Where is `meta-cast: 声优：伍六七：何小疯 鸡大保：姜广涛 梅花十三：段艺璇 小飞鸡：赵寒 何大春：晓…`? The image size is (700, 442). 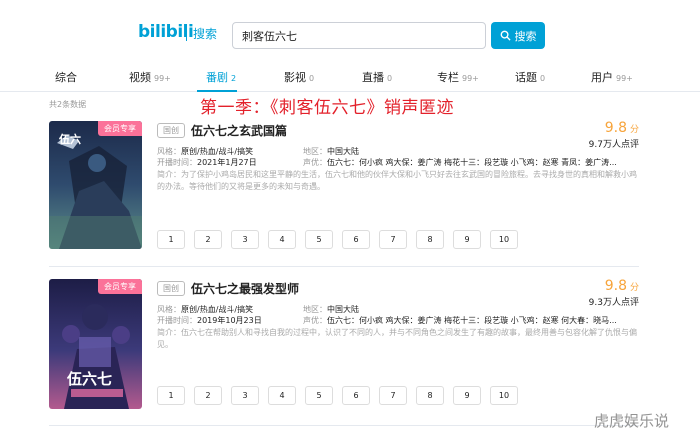 meta-cast: 声优：伍六七：何小疯 鸡大保：姜广涛 梅花十三：段艺璇 小飞鸡：赵寒 何大春：晓… is located at coordinates (460, 320).